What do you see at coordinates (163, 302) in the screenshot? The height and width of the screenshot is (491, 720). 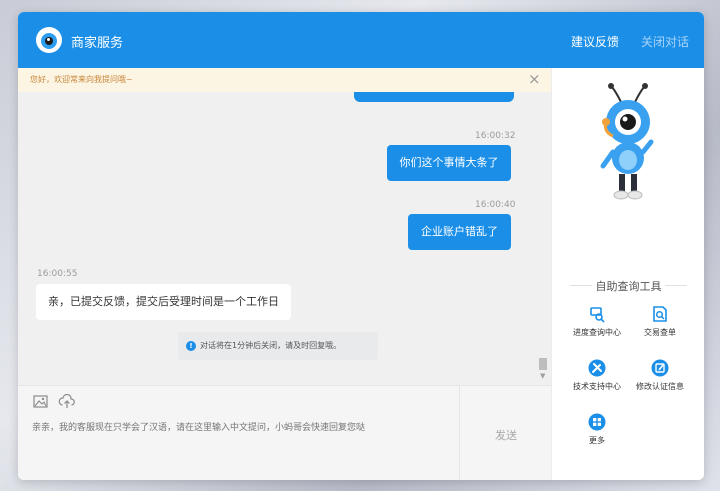 I see `incoming-message: 亲，已提交反馈，提交后受理时间是一个工作日` at bounding box center [163, 302].